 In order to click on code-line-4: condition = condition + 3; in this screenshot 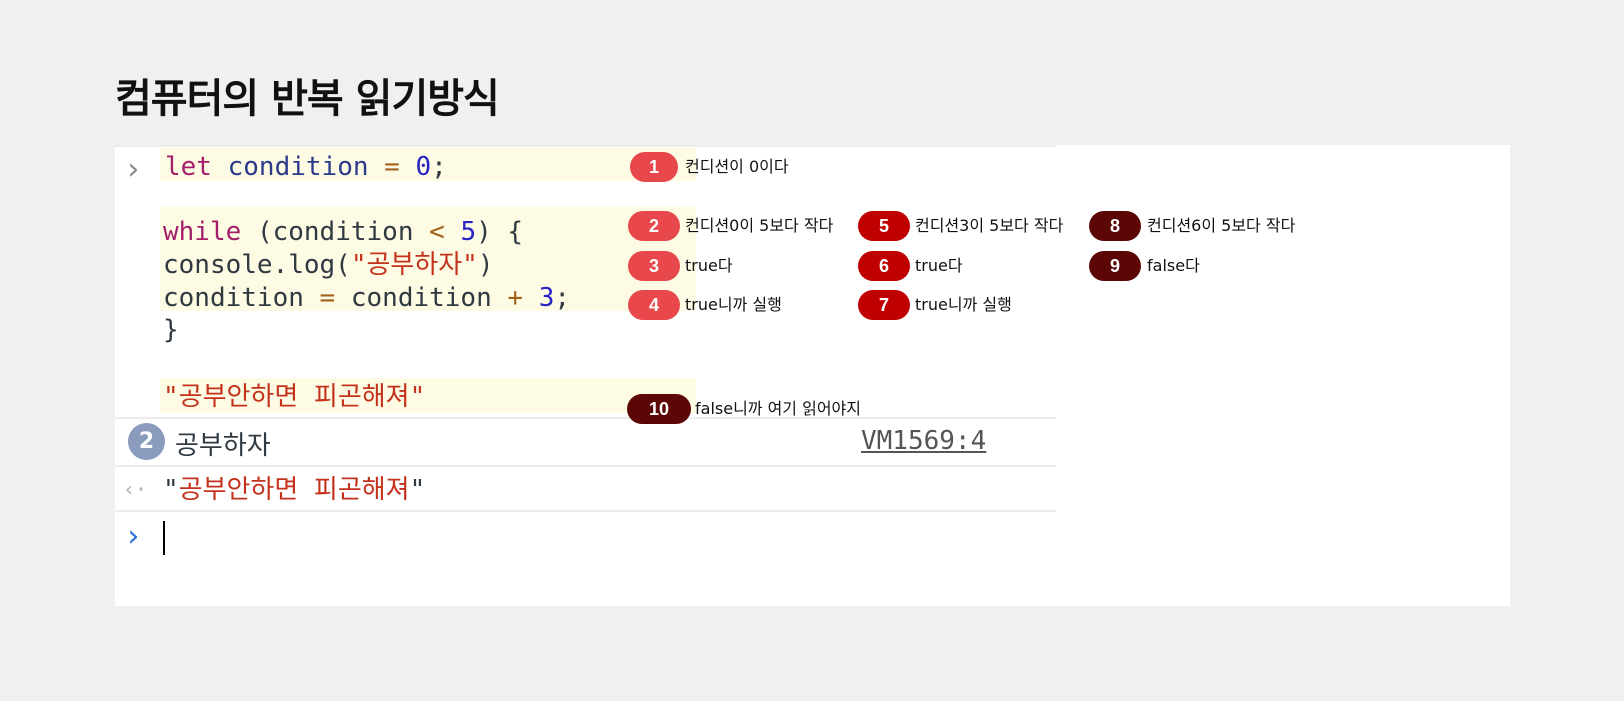, I will do `click(366, 298)`.